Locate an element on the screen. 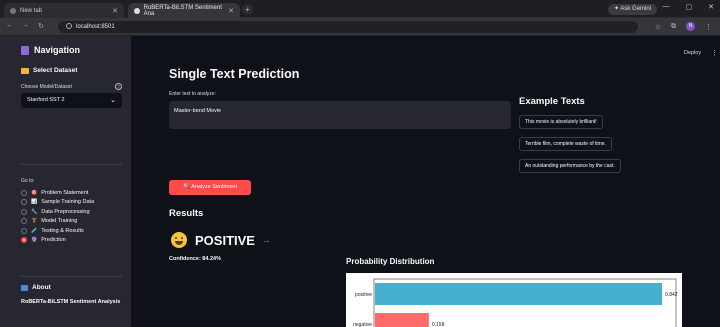 The width and height of the screenshot is (720, 327). tab-label: New tab is located at coordinates (31, 10).